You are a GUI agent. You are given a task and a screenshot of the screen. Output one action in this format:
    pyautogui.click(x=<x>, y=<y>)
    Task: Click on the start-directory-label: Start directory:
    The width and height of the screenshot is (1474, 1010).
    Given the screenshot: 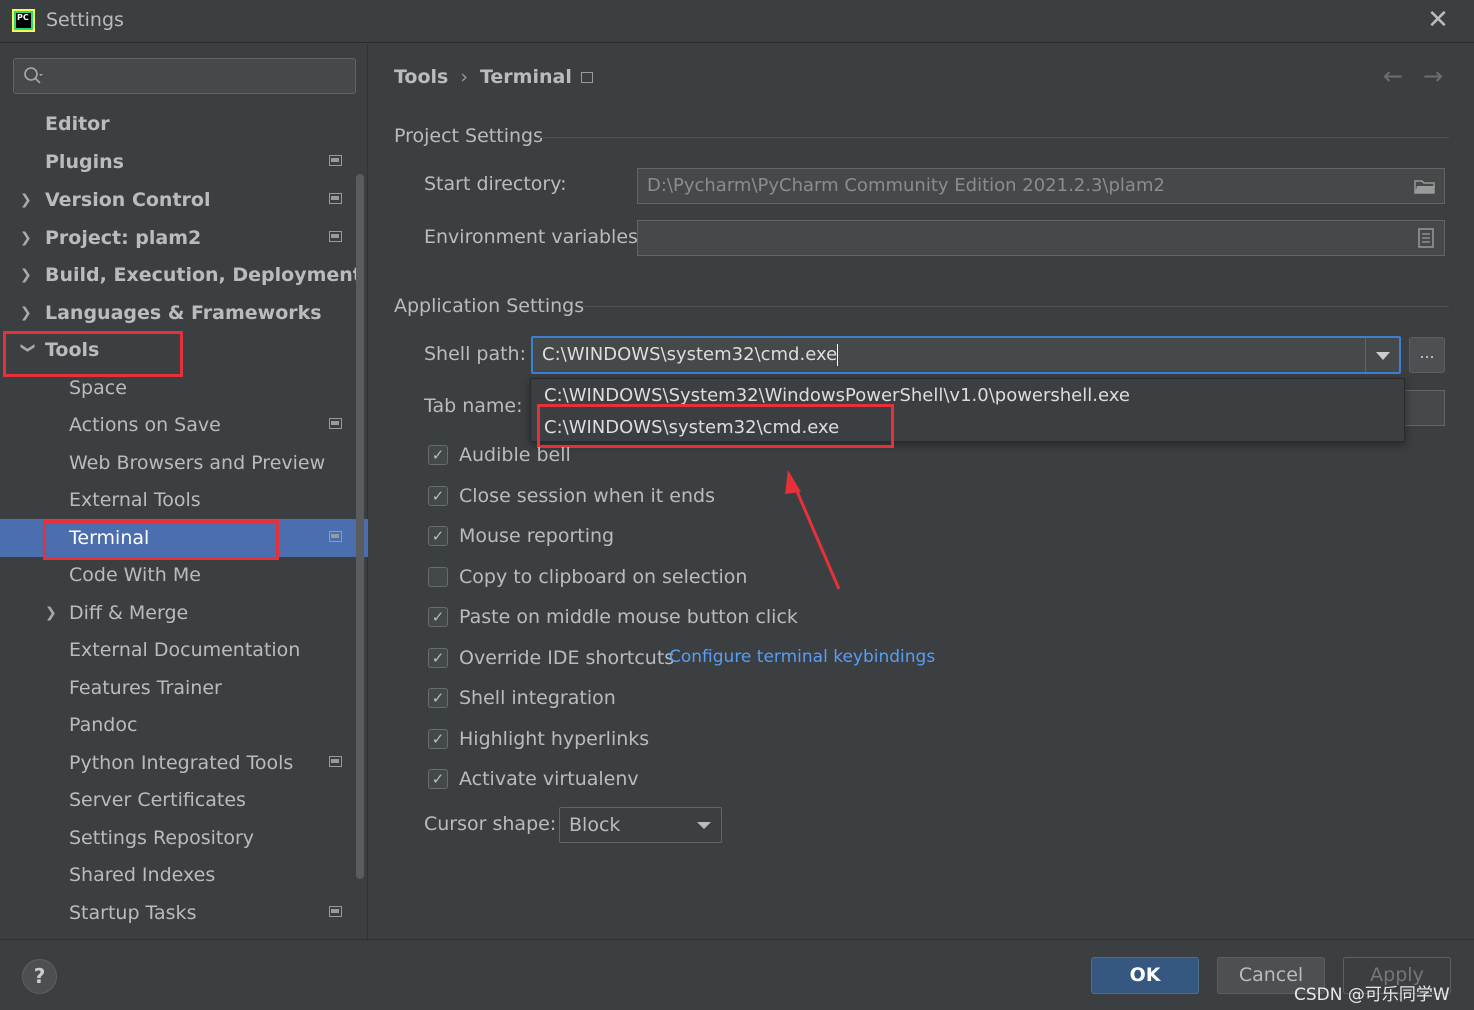 What is the action you would take?
    pyautogui.click(x=495, y=184)
    